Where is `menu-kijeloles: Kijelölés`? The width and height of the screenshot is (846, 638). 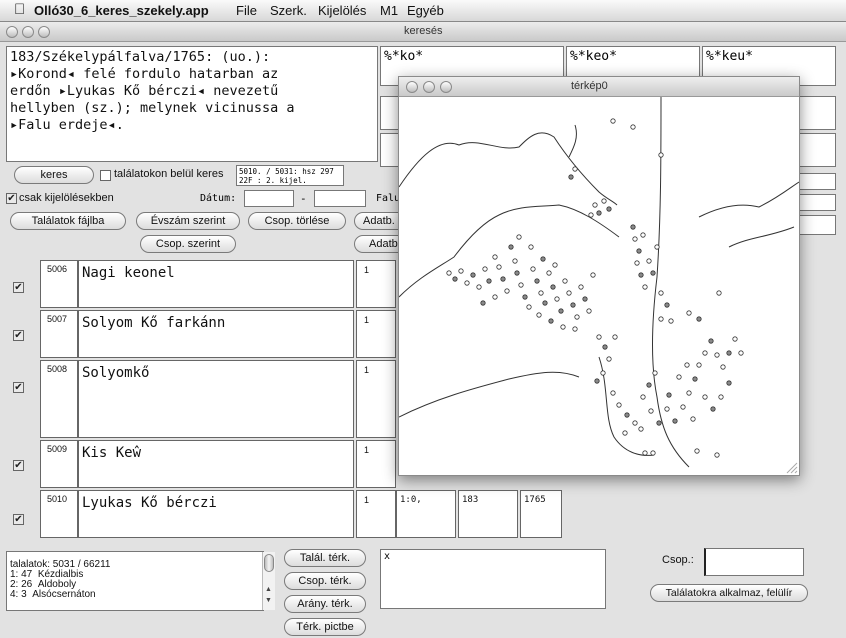 menu-kijeloles: Kijelölés is located at coordinates (342, 10).